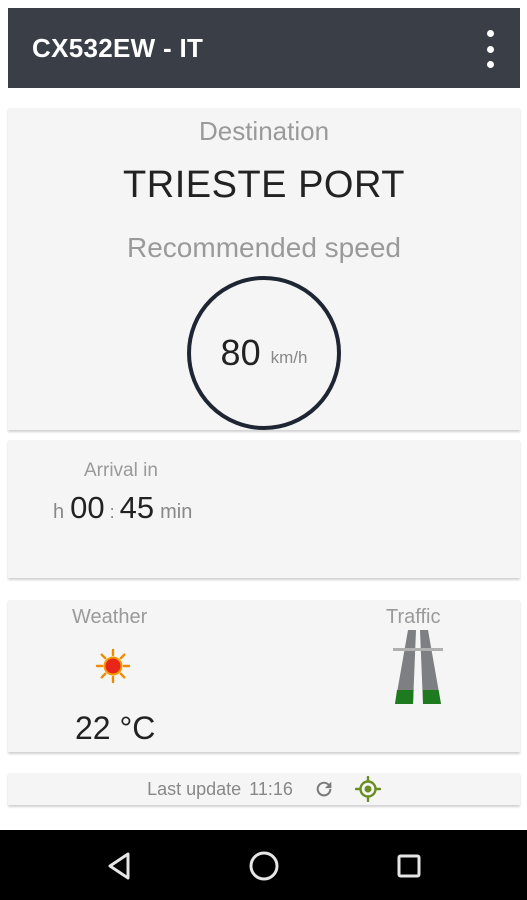 The height and width of the screenshot is (900, 527). I want to click on speed-value: 80, so click(240, 352).